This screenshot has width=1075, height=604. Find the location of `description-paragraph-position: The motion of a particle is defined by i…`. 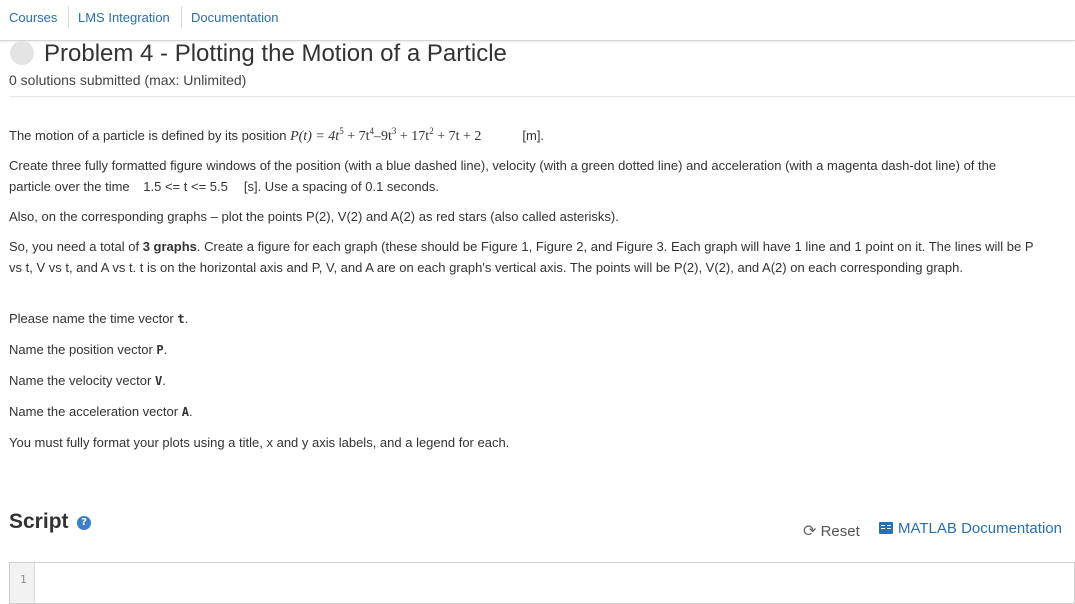

description-paragraph-position: The motion of a particle is defined by i… is located at coordinates (277, 135).